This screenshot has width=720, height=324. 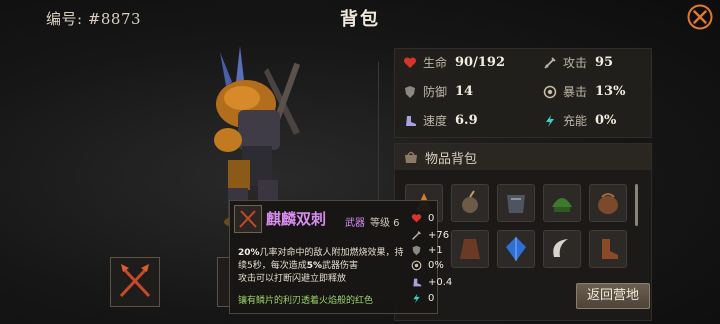 I want to click on green-helmet-icon, so click(x=562, y=205).